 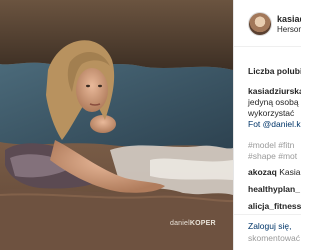 What do you see at coordinates (274, 124) in the screenshot?
I see `caption-mention-line: Fot @daniel.k` at bounding box center [274, 124].